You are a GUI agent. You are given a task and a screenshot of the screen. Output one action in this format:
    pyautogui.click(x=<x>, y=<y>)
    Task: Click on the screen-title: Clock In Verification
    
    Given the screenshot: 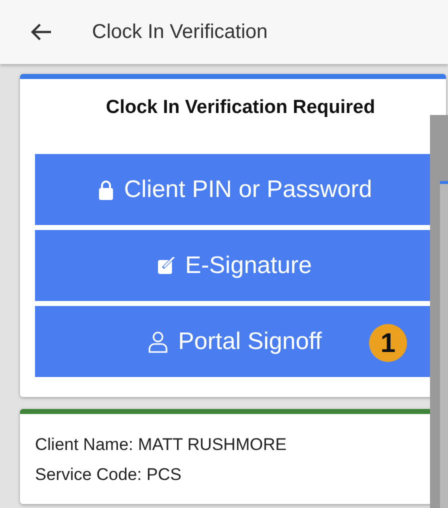 What is the action you would take?
    pyautogui.click(x=180, y=32)
    